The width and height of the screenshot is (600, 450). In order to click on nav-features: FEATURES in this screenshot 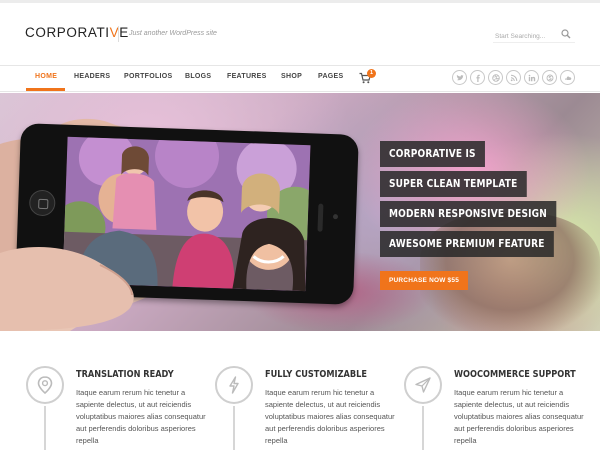, I will do `click(247, 76)`.